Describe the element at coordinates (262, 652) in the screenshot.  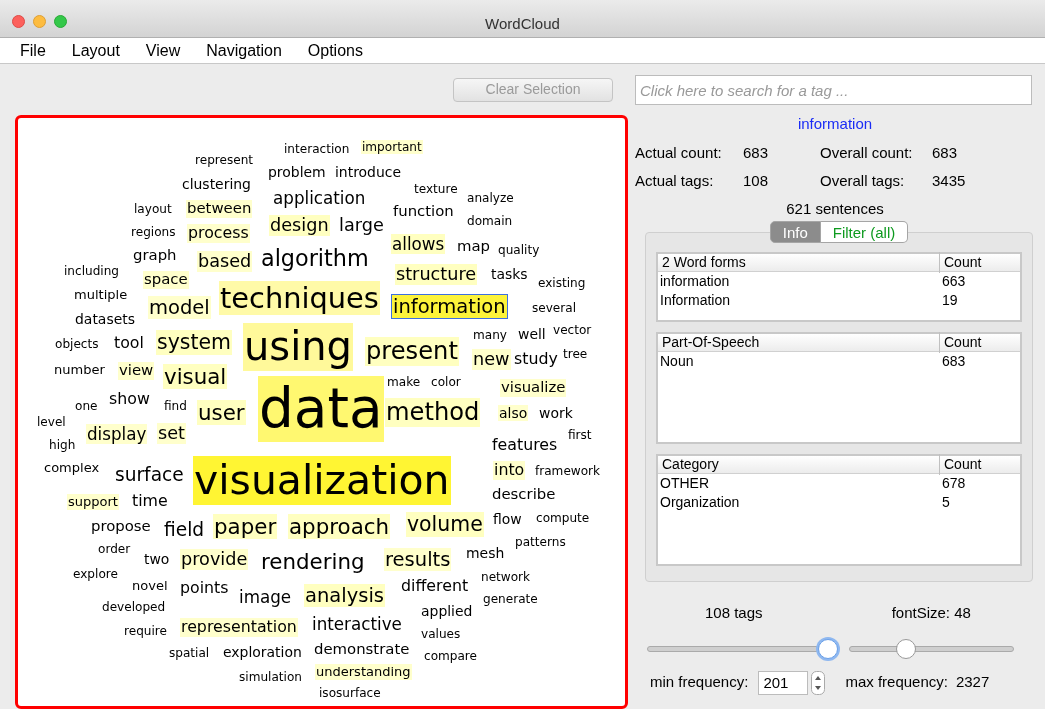
I see `word-cloud-tag: exploration` at that location.